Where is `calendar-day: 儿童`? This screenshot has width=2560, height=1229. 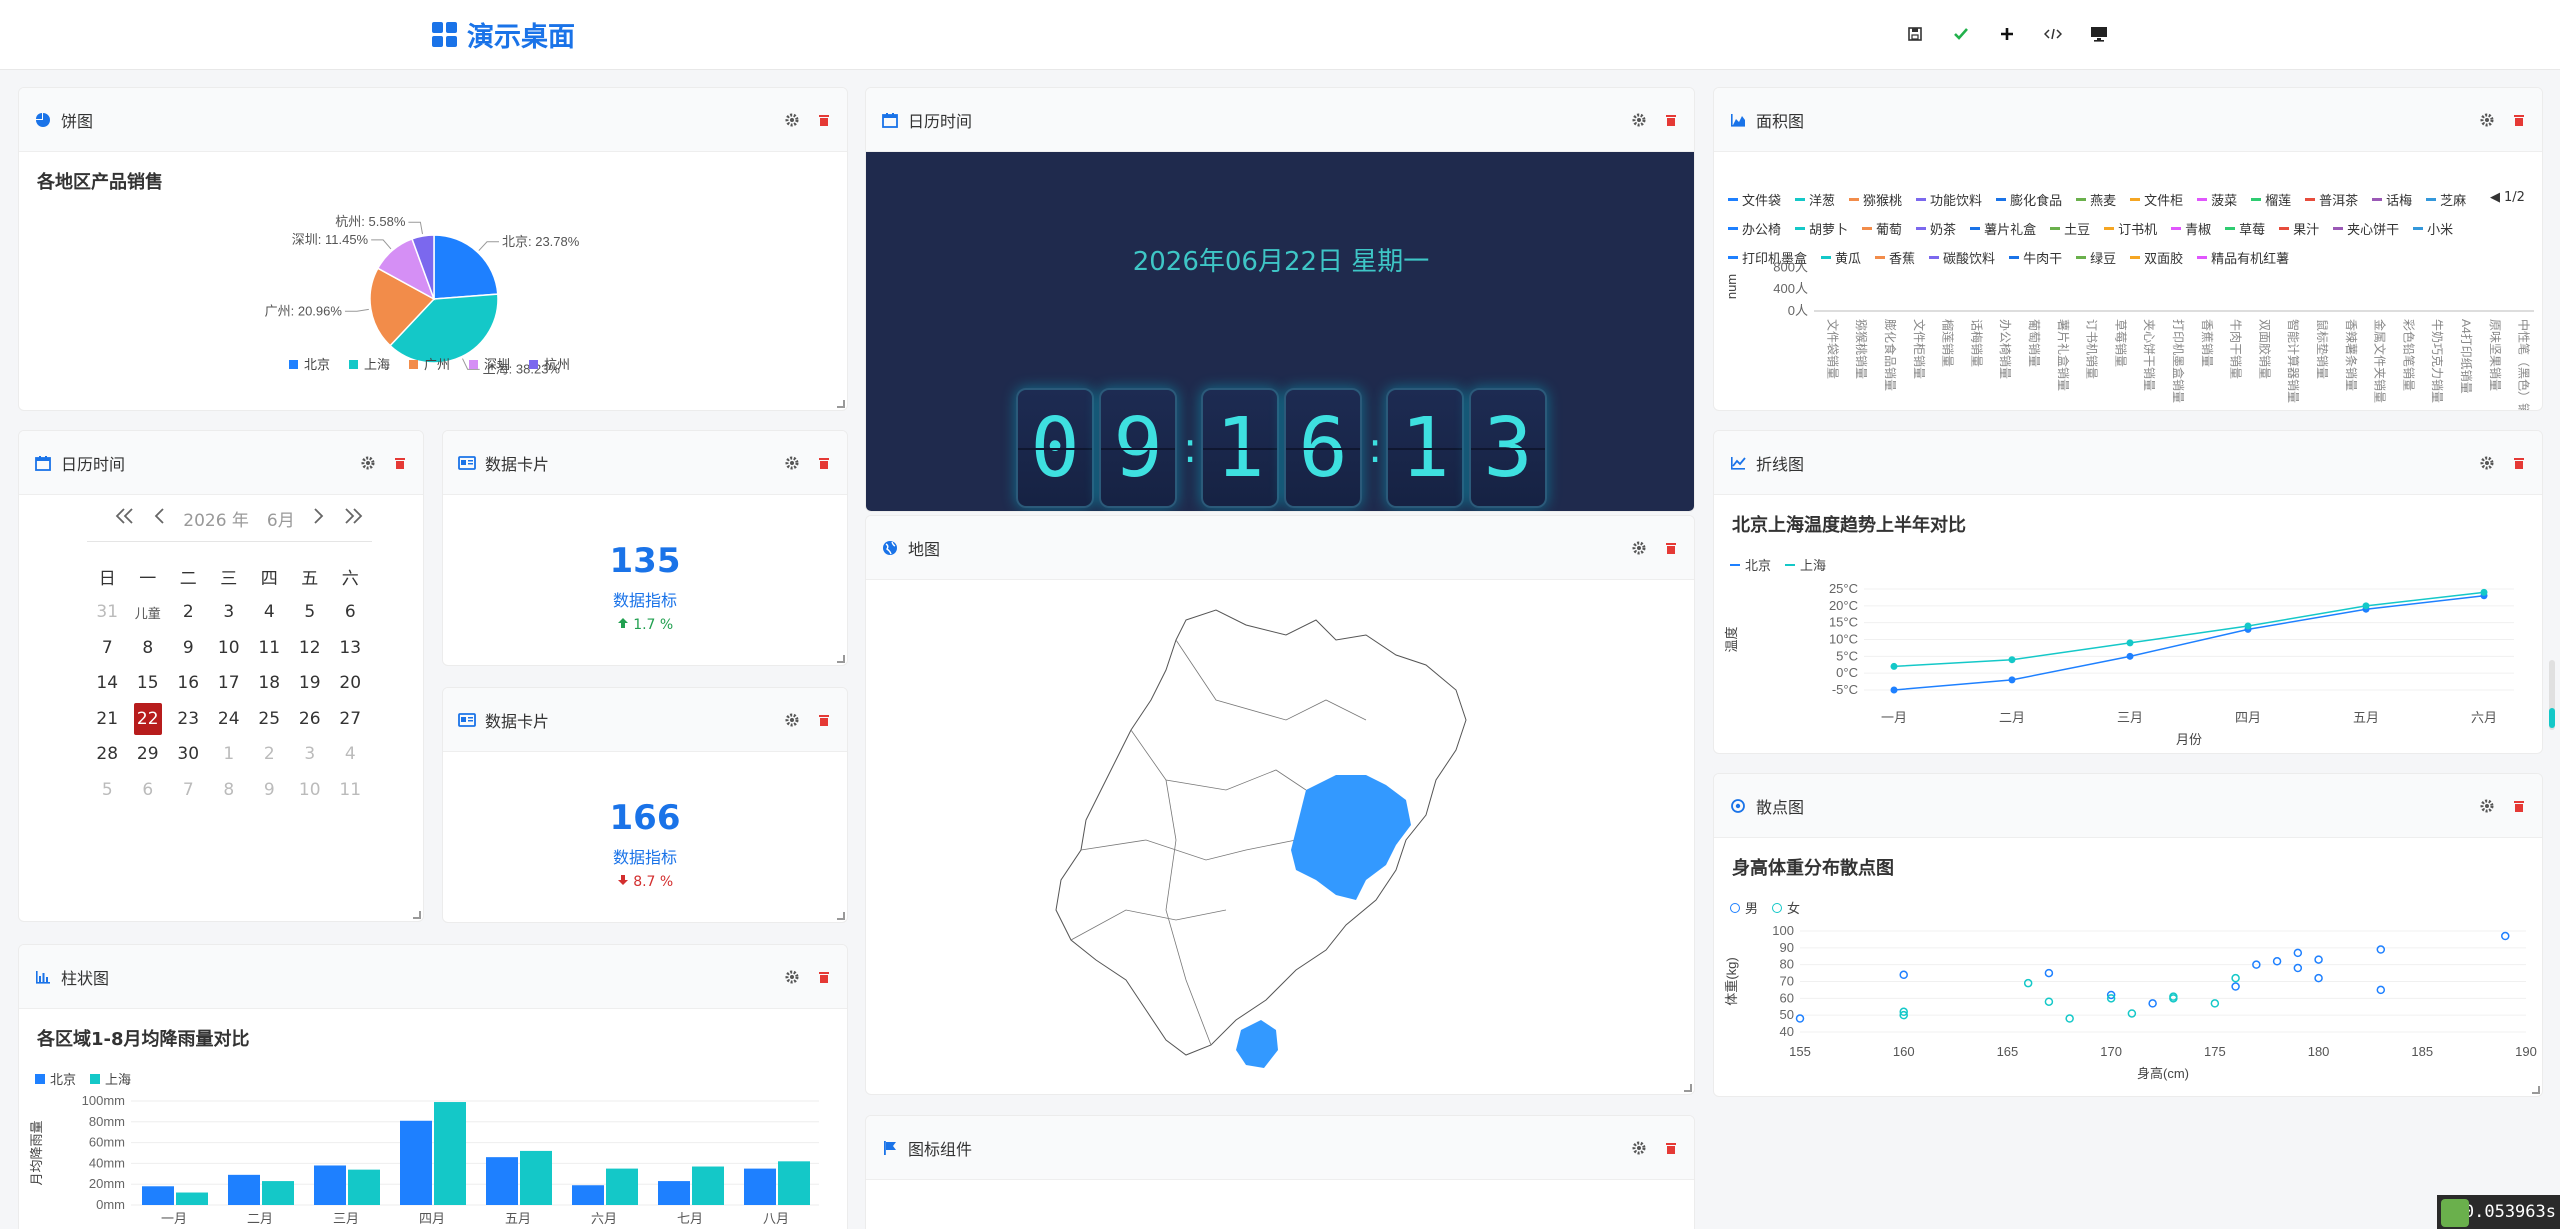 calendar-day: 儿童 is located at coordinates (148, 613).